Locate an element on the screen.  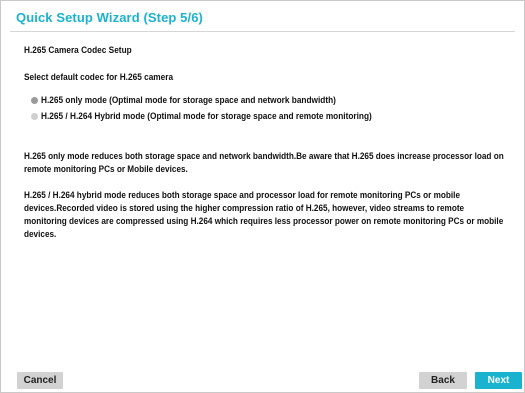
radio-selected-icon is located at coordinates (34, 100).